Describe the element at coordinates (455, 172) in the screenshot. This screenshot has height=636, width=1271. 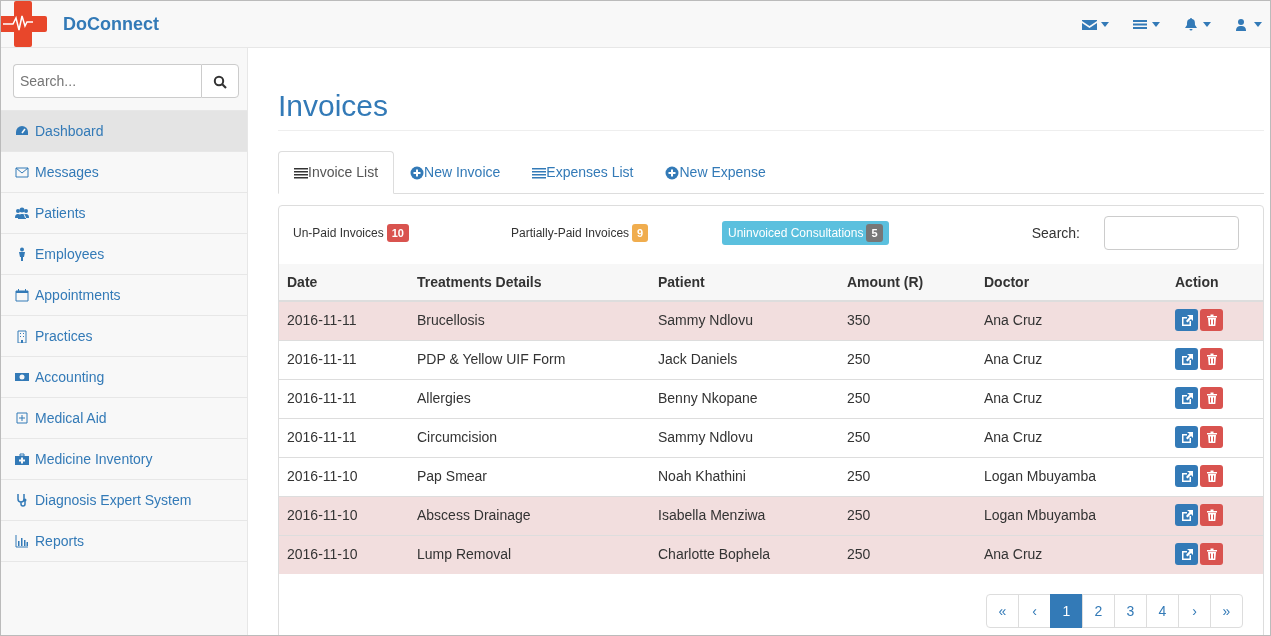
I see `tab: New Invoice` at that location.